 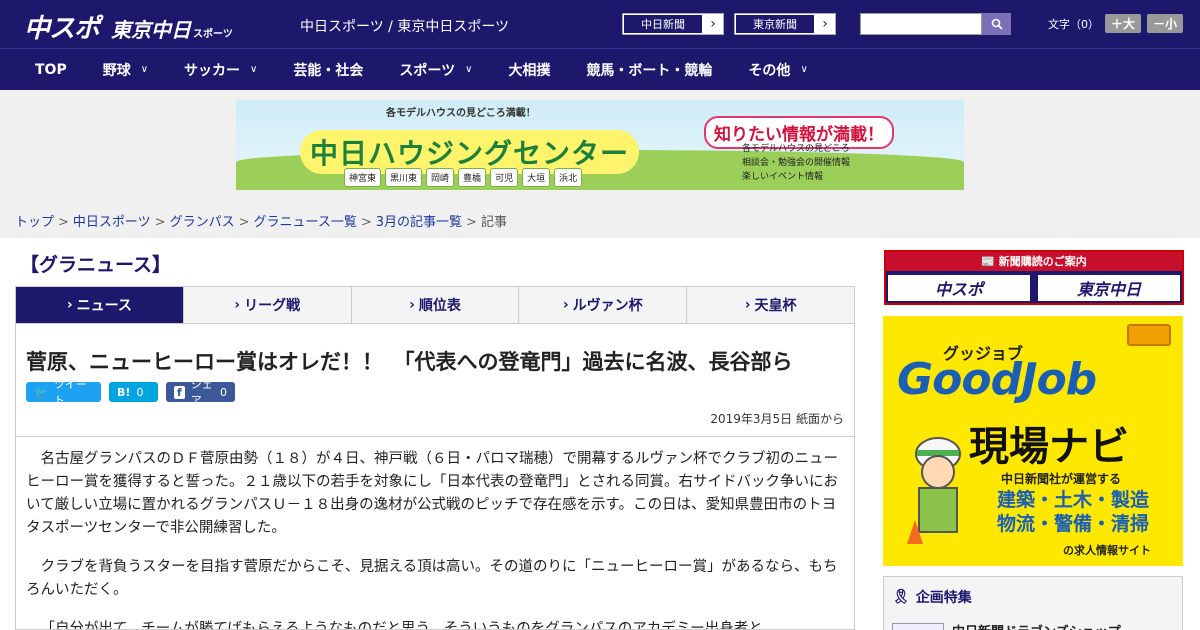 I want to click on tab-emperors-cup: › 天皇杯, so click(x=770, y=305).